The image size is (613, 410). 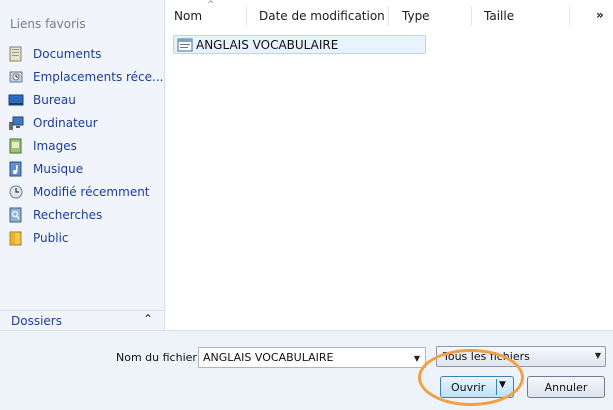 I want to click on sidebar-item-label: Bureau, so click(x=54, y=99).